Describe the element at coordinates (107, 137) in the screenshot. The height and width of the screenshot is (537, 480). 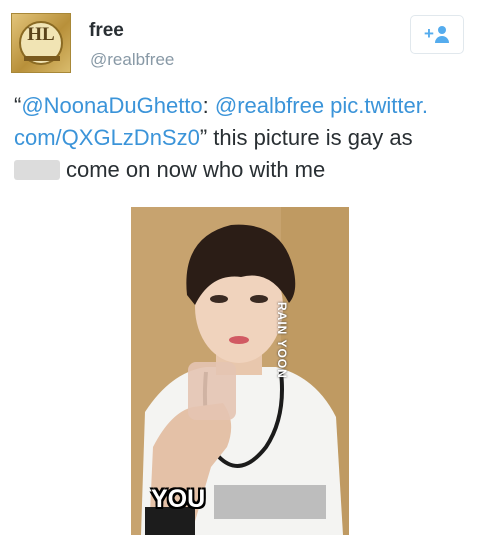
I see `media-link-part2: com/QXGLzDnSz0` at that location.